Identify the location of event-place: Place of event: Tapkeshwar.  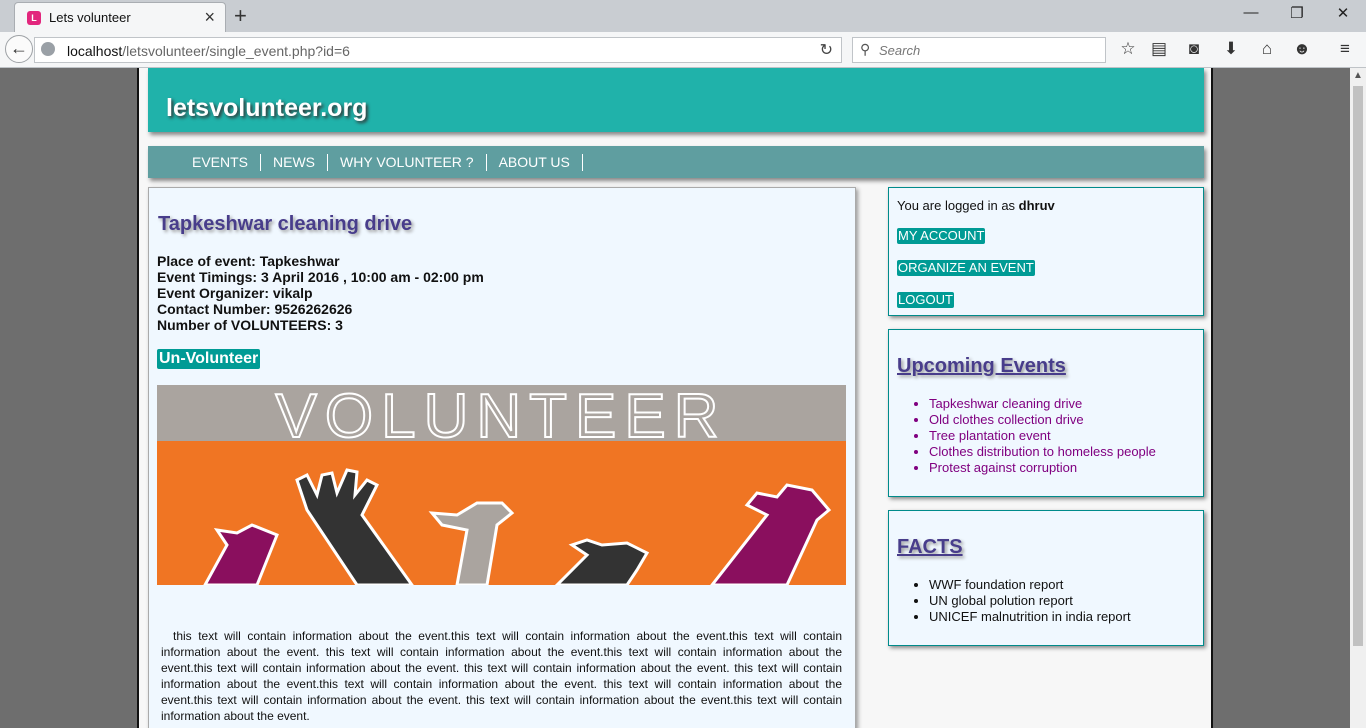
(248, 261).